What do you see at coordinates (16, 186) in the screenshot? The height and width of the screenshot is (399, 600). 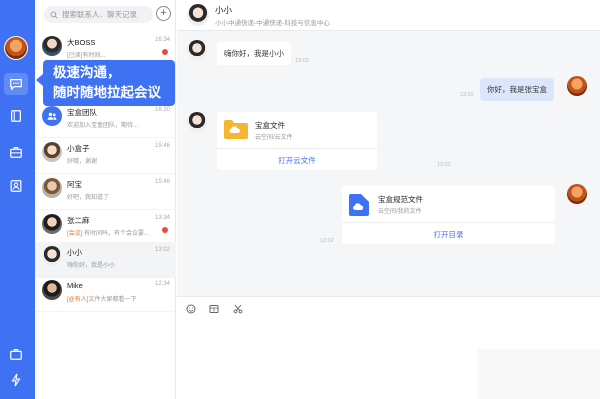 I see `contact-icon` at bounding box center [16, 186].